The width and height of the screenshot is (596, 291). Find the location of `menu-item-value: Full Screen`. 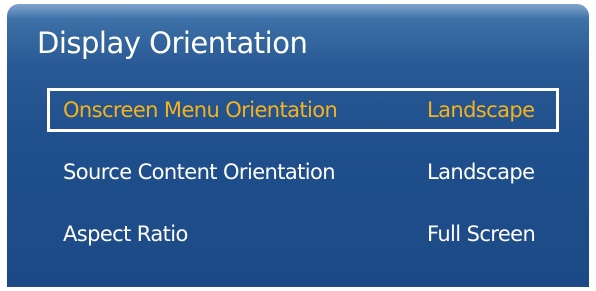

menu-item-value: Full Screen is located at coordinates (481, 234).